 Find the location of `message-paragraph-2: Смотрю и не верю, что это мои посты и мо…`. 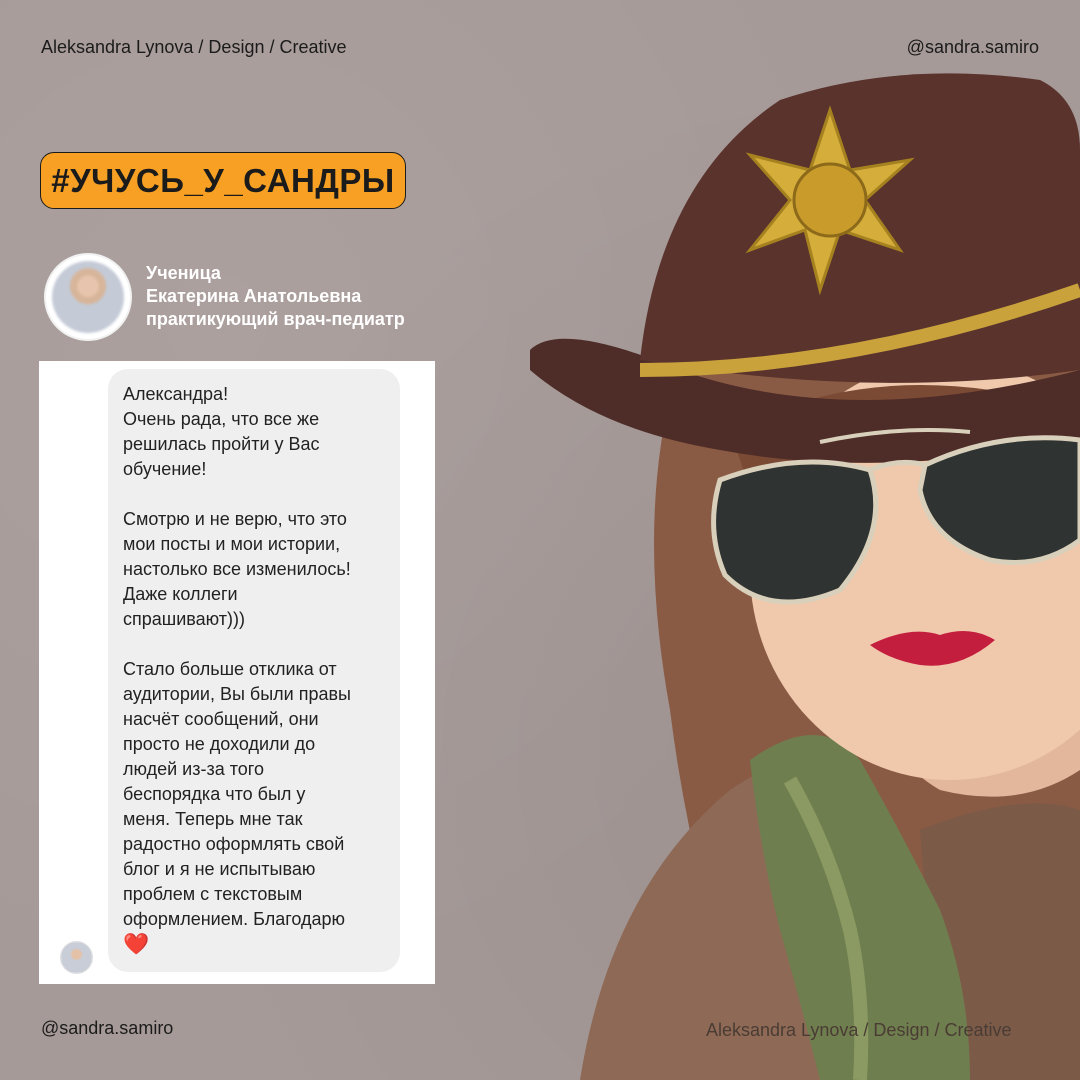

message-paragraph-2: Смотрю и не верю, что это мои посты и мо… is located at coordinates (237, 569).